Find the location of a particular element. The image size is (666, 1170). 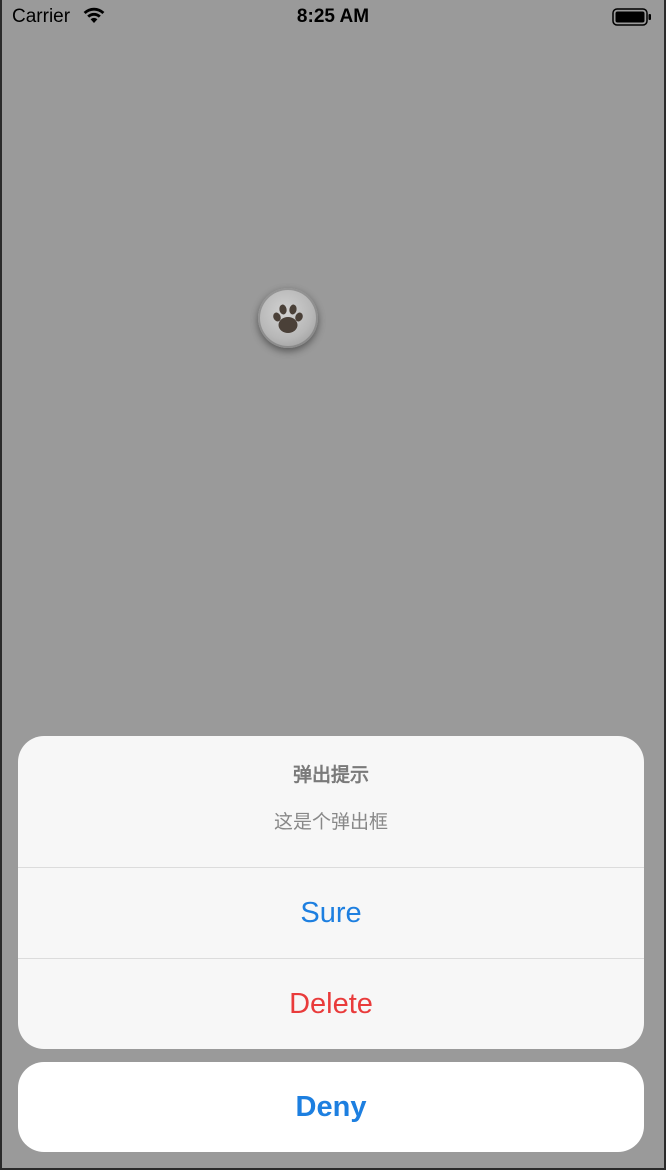

action-sheet-header: 弹出提示 这是个弹出框 is located at coordinates (331, 802).